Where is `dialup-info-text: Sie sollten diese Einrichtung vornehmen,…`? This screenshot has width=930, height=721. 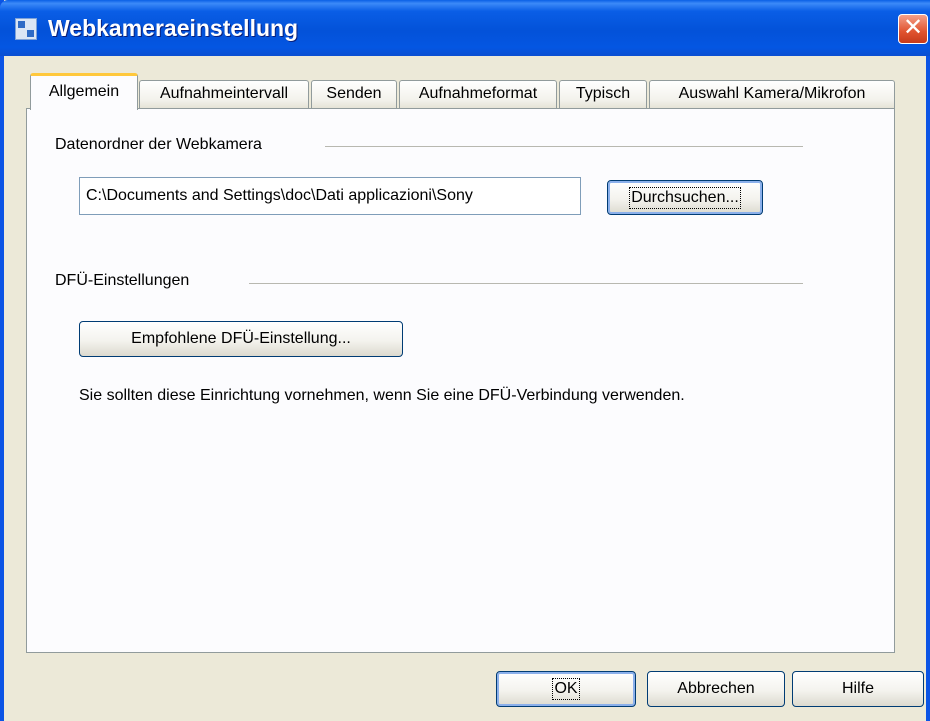
dialup-info-text: Sie sollten diese Einrichtung vornehmen,… is located at coordinates (382, 395).